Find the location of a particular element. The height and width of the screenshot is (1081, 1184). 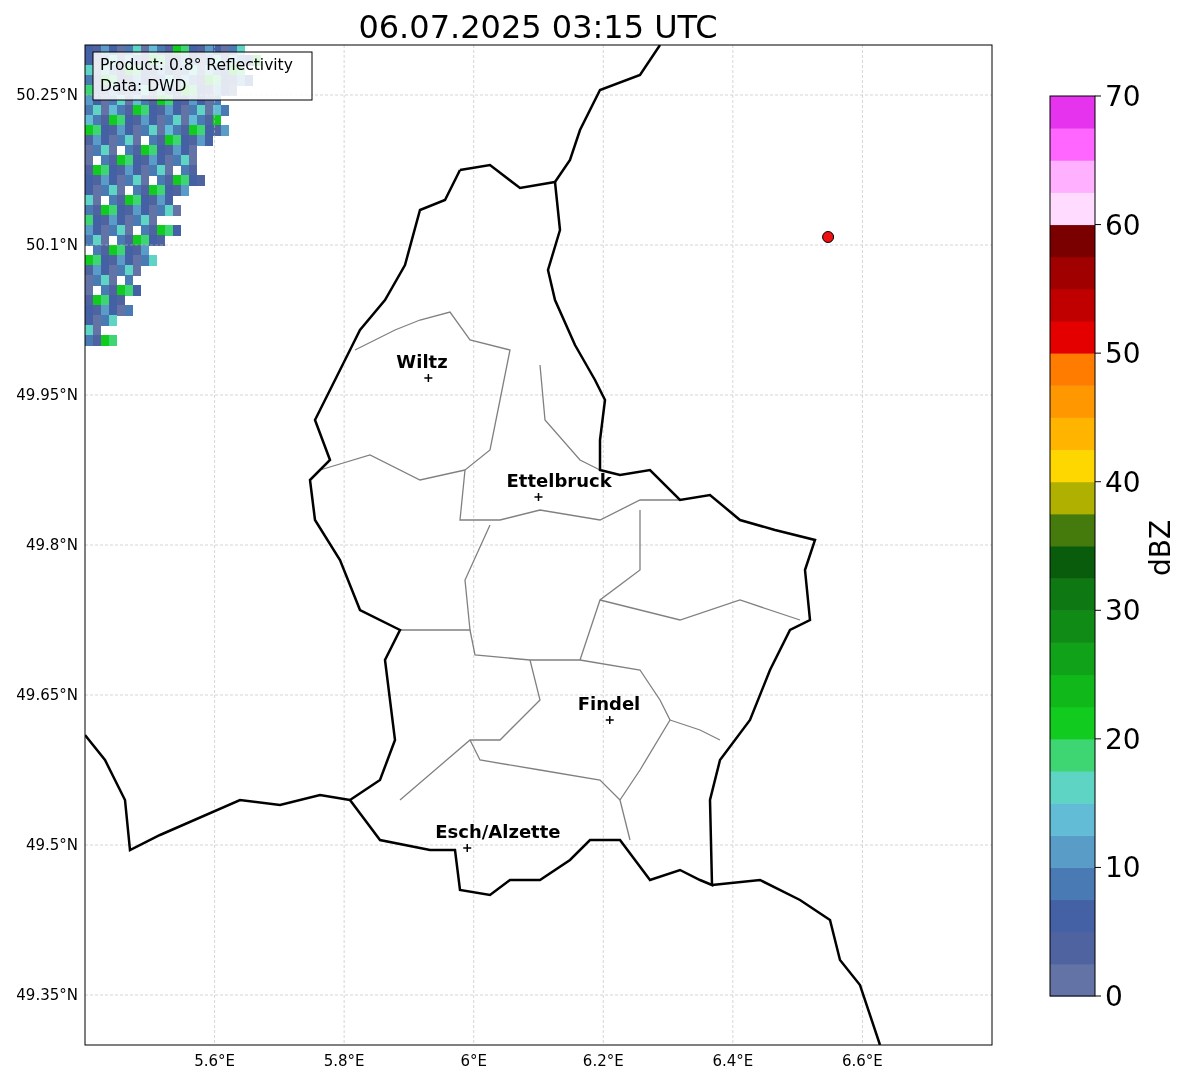

axis-tick-label: 5.6°E is located at coordinates (214, 1061).